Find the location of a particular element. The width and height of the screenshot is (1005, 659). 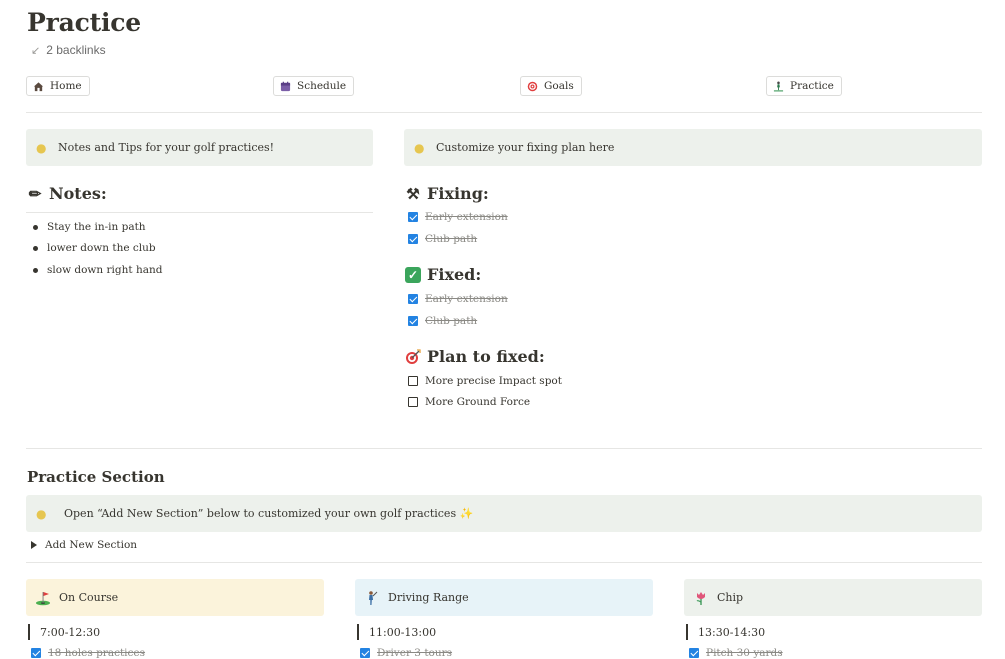

card-time: 11:00-13:00 is located at coordinates (396, 632).